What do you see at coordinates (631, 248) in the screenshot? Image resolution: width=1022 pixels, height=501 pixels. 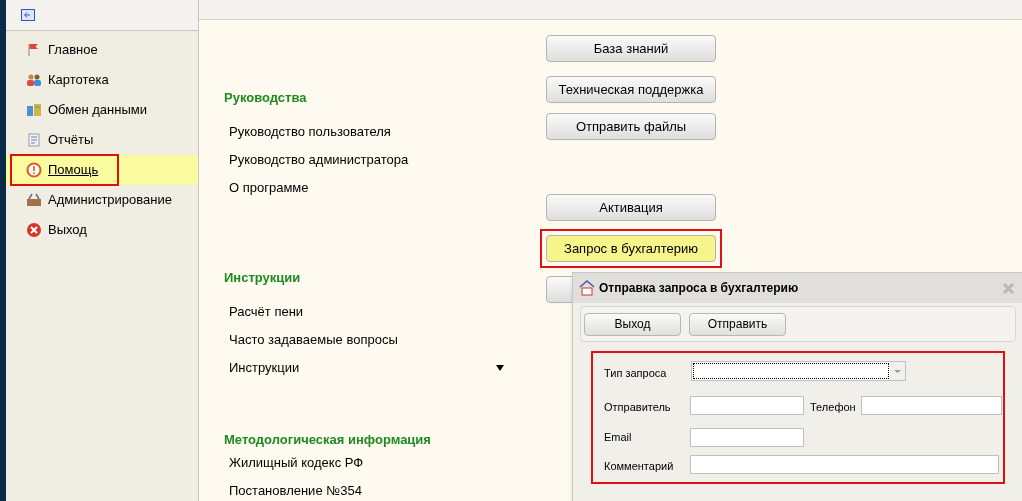 I see `action-button: Запрос в бухгалтерию` at bounding box center [631, 248].